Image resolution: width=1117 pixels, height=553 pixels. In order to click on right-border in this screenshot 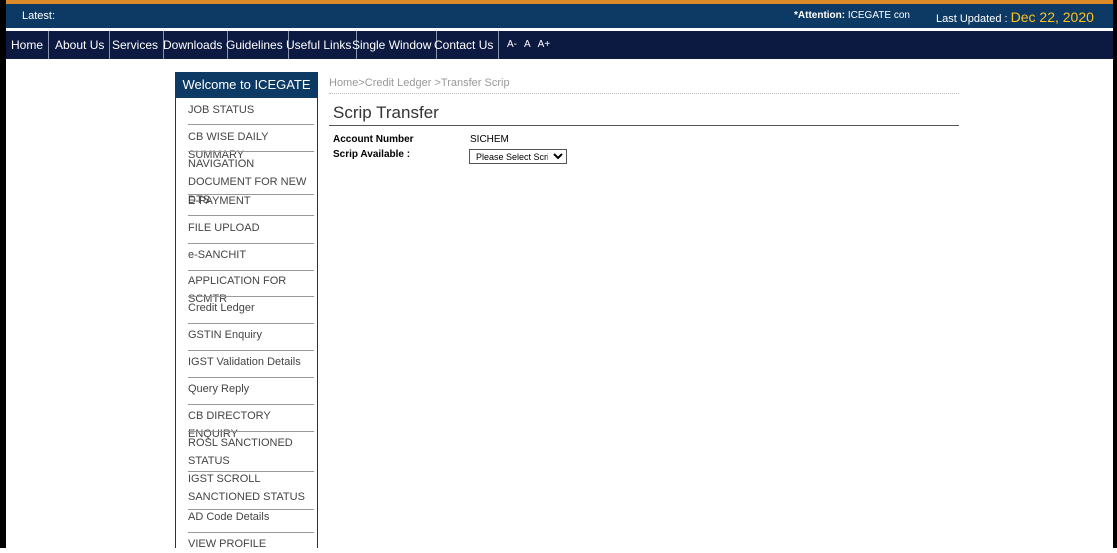, I will do `click(1115, 274)`.